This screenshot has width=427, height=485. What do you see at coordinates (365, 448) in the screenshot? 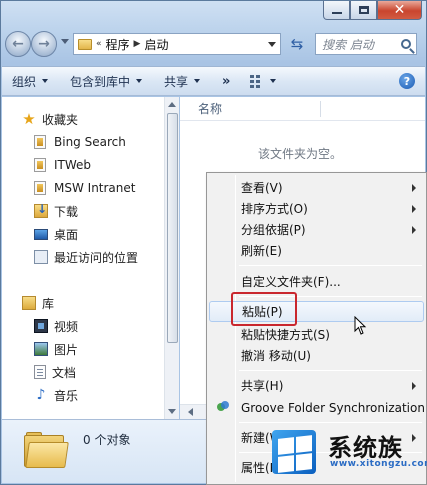
I see `watermark-brand: 系统族` at bounding box center [365, 448].